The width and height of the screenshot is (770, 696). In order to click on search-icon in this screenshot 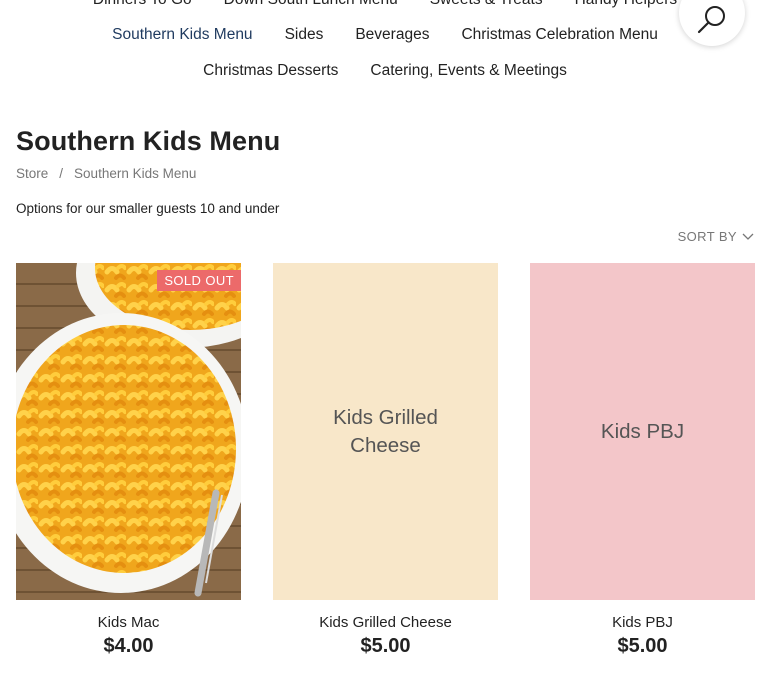, I will do `click(711, 20)`.